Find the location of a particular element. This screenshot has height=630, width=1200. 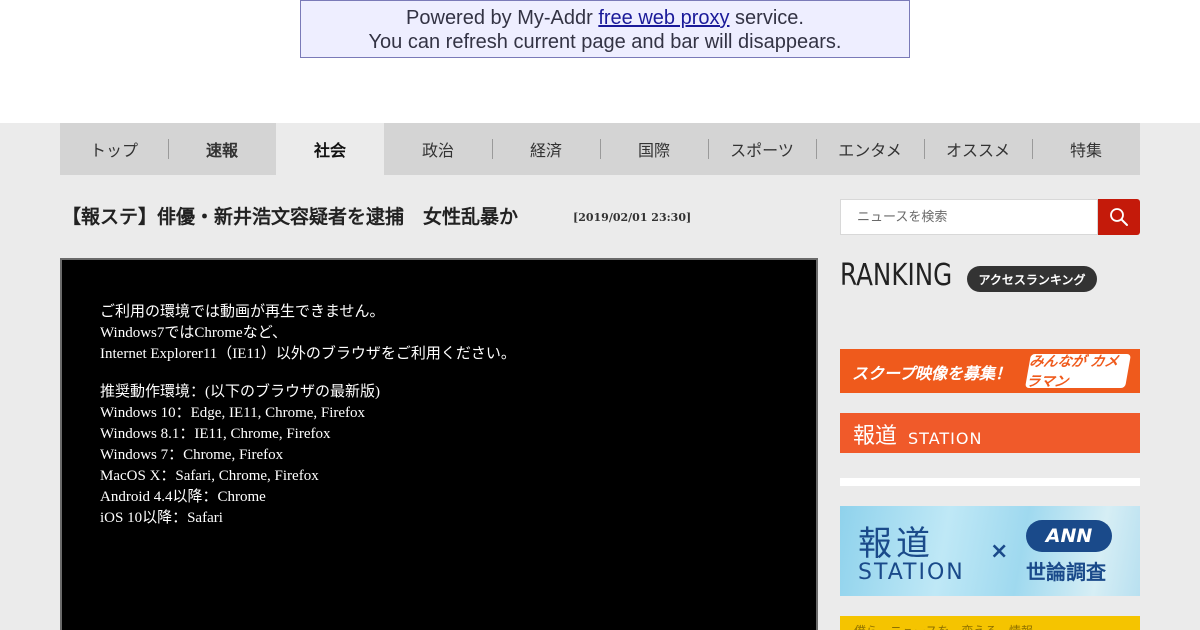

ann-poll-label: 世論調査 is located at coordinates (1066, 572).